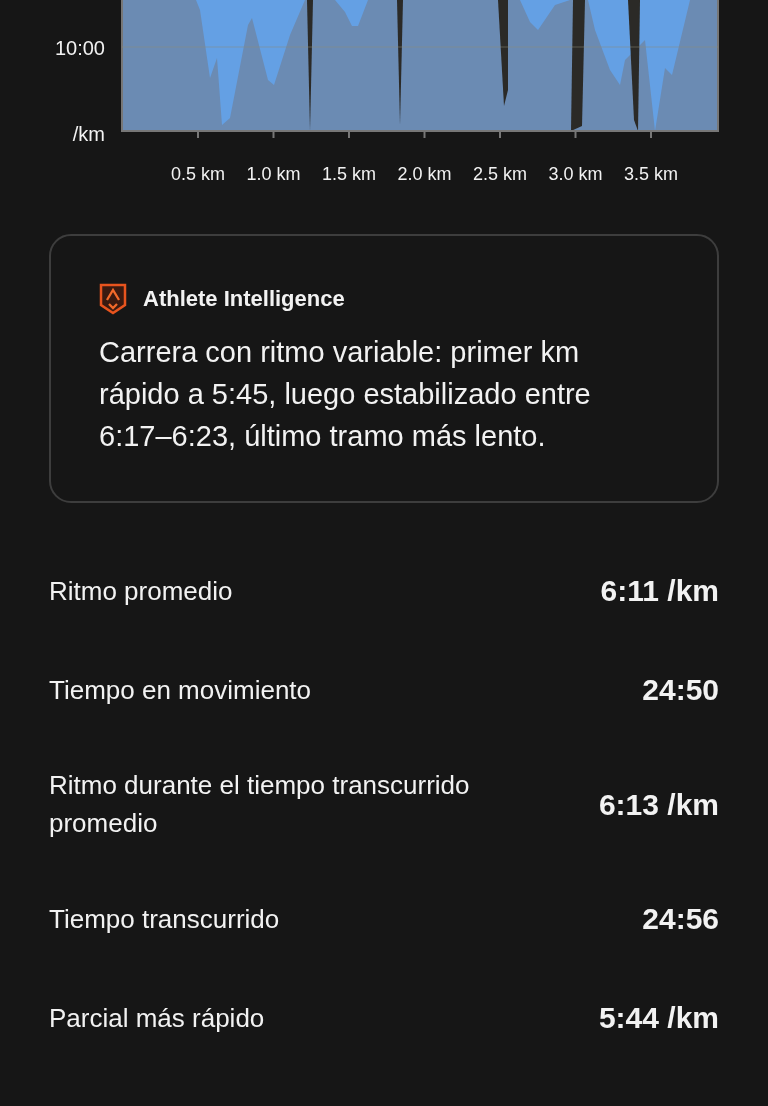  I want to click on insight-text: Carrera con ritmo variable: primer km rápido a 5:45, luego estabilizado entre 6:17–6:23, último tramo más lento., so click(345, 394).